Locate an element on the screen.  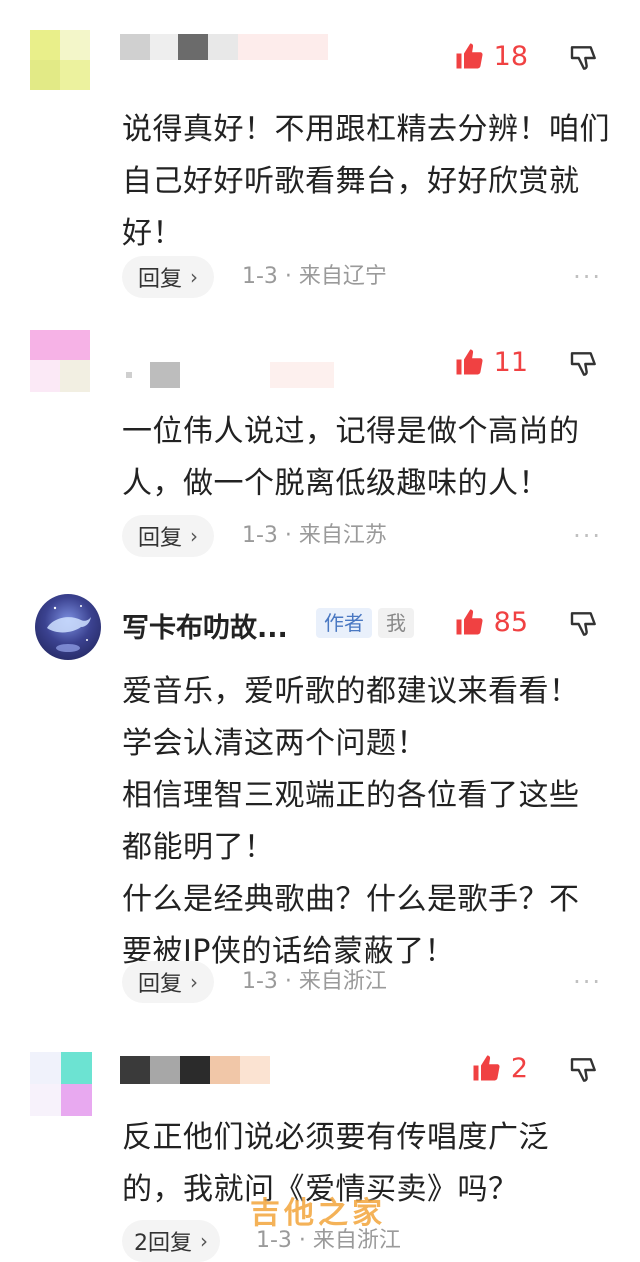
like-button: 2 is located at coordinates (499, 1068).